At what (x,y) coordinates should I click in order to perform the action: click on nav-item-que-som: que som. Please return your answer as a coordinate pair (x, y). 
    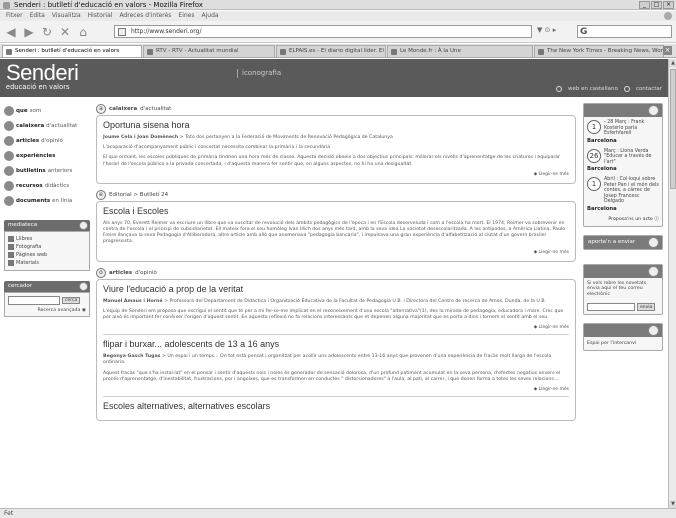
    Looking at the image, I should click on (47, 110).